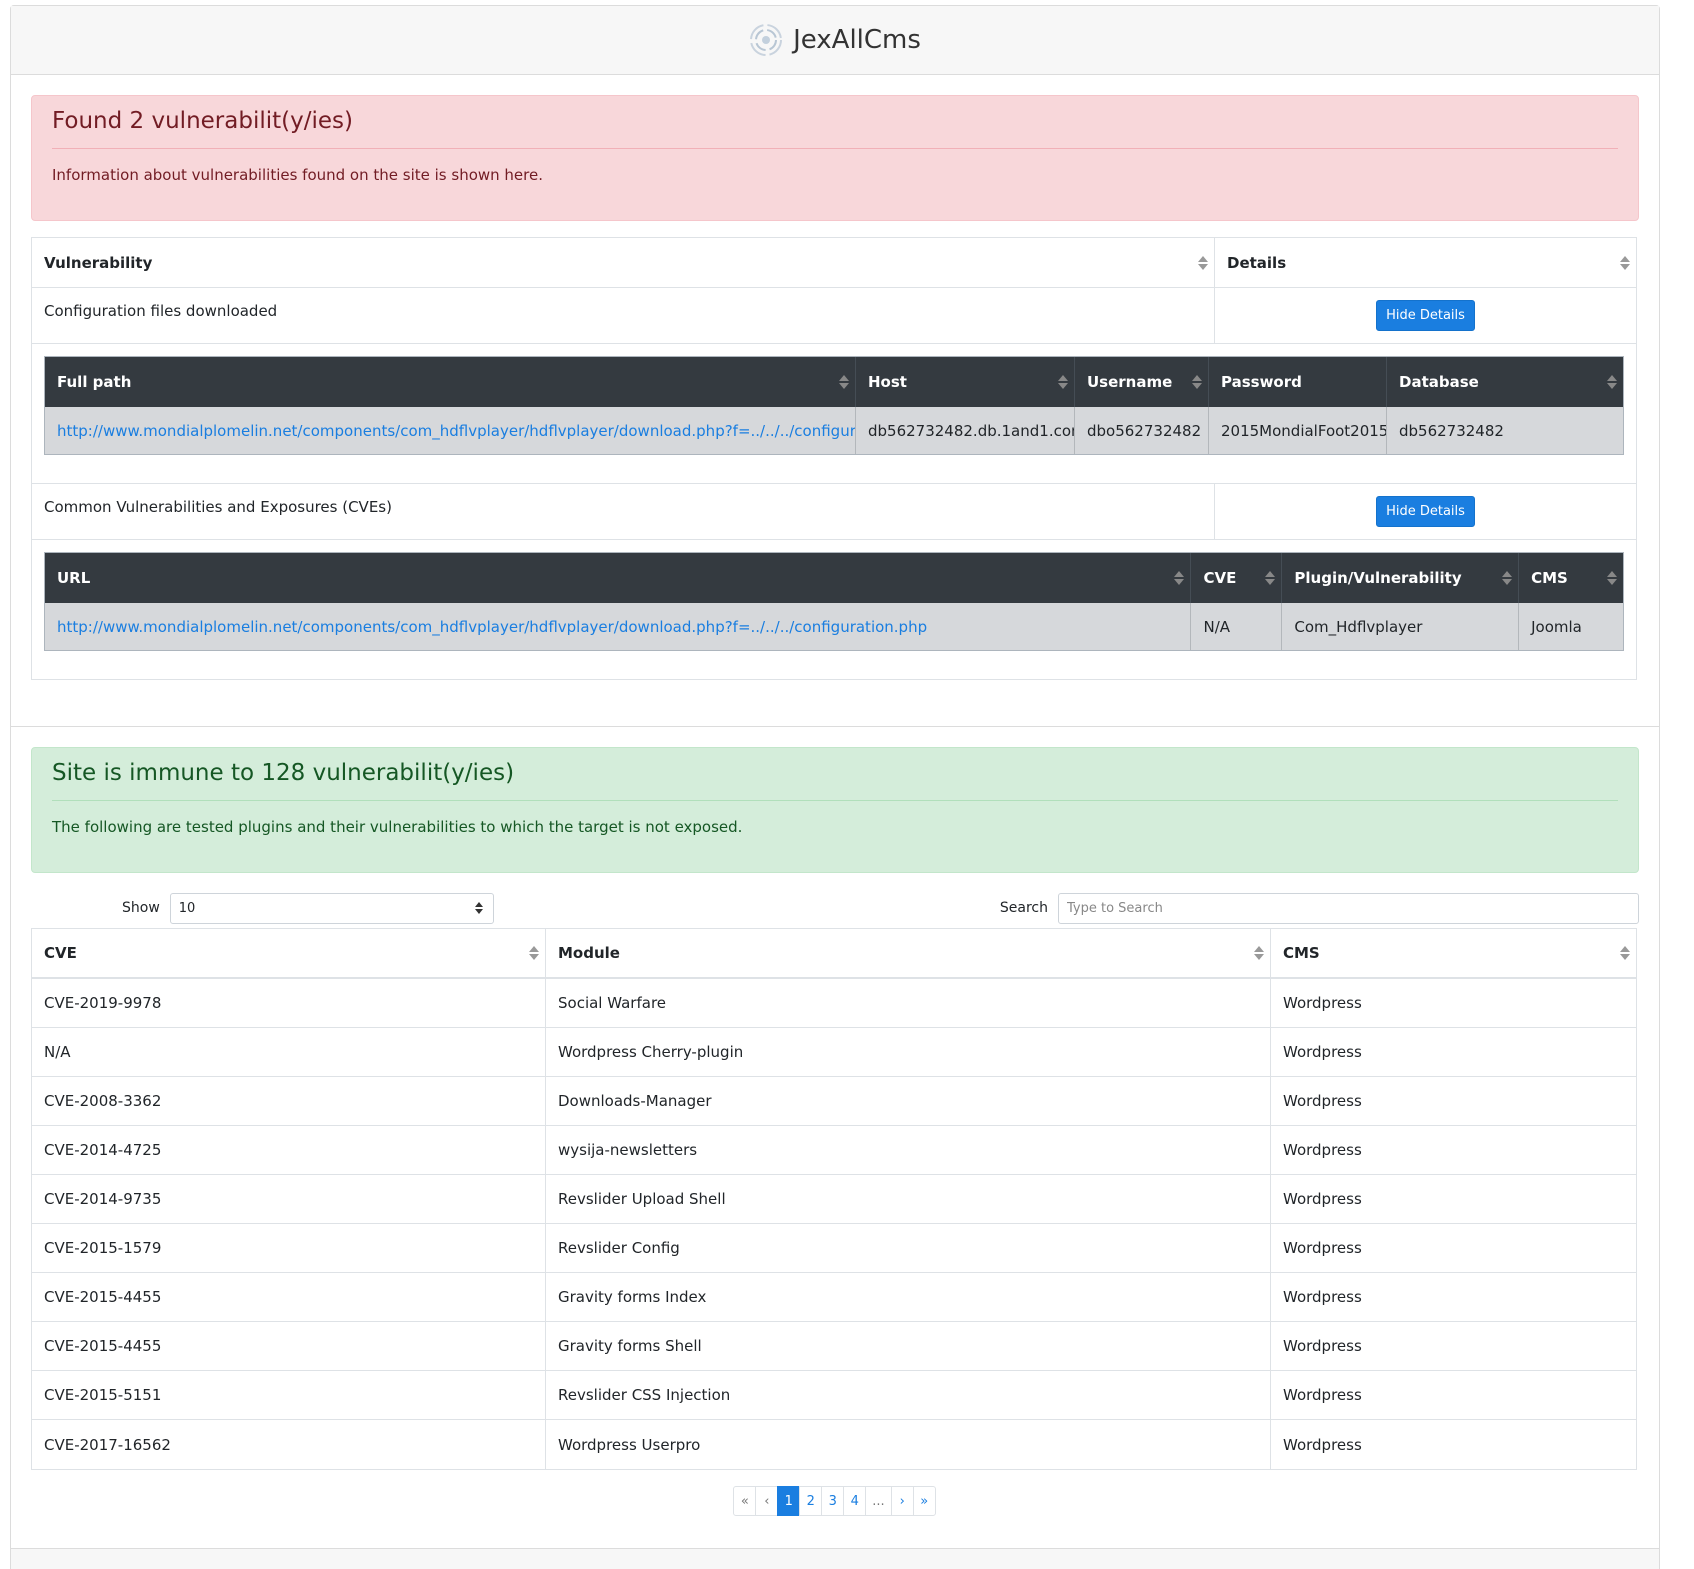  Describe the element at coordinates (289, 1444) in the screenshot. I see `cve-cell: CVE-2017-16562` at that location.